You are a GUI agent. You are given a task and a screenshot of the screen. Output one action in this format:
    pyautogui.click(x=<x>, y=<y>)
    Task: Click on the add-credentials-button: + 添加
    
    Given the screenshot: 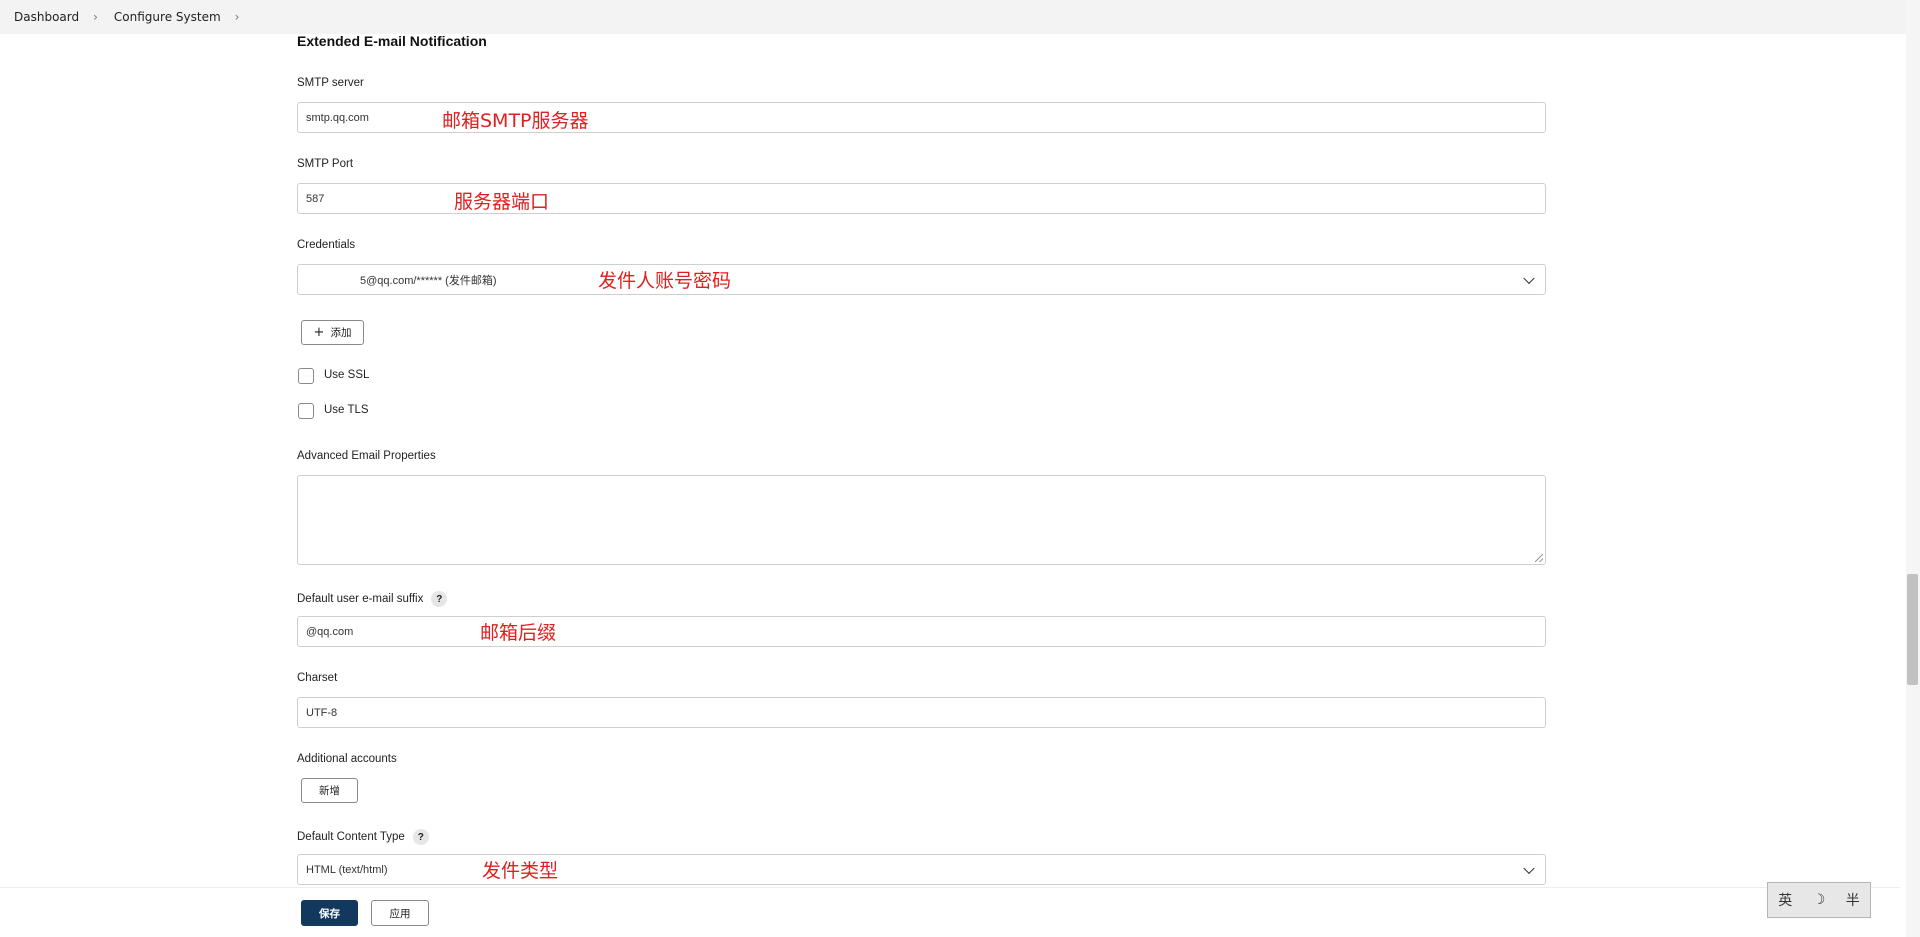 What is the action you would take?
    pyautogui.click(x=332, y=332)
    